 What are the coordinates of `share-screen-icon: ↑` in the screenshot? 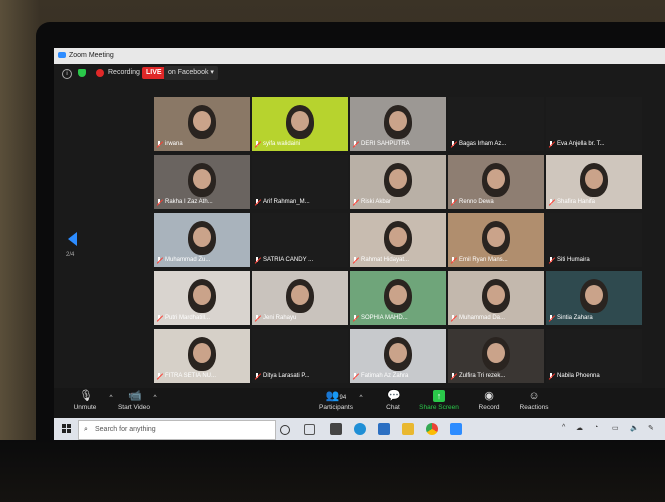 It's located at (439, 396).